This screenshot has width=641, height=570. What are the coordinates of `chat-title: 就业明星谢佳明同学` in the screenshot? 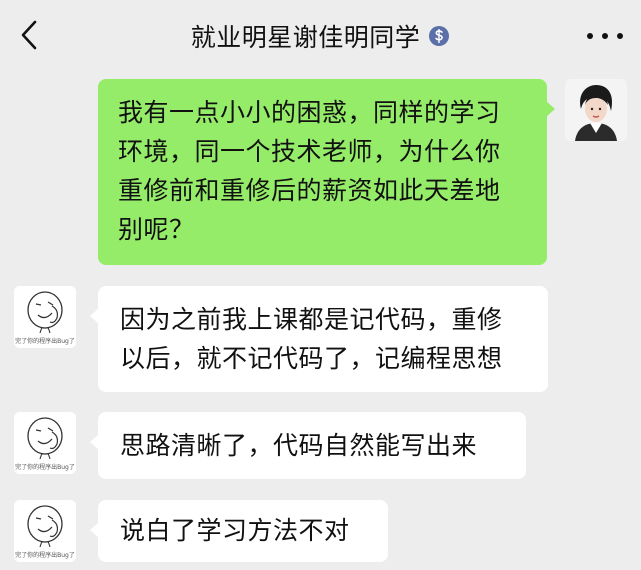 It's located at (305, 37).